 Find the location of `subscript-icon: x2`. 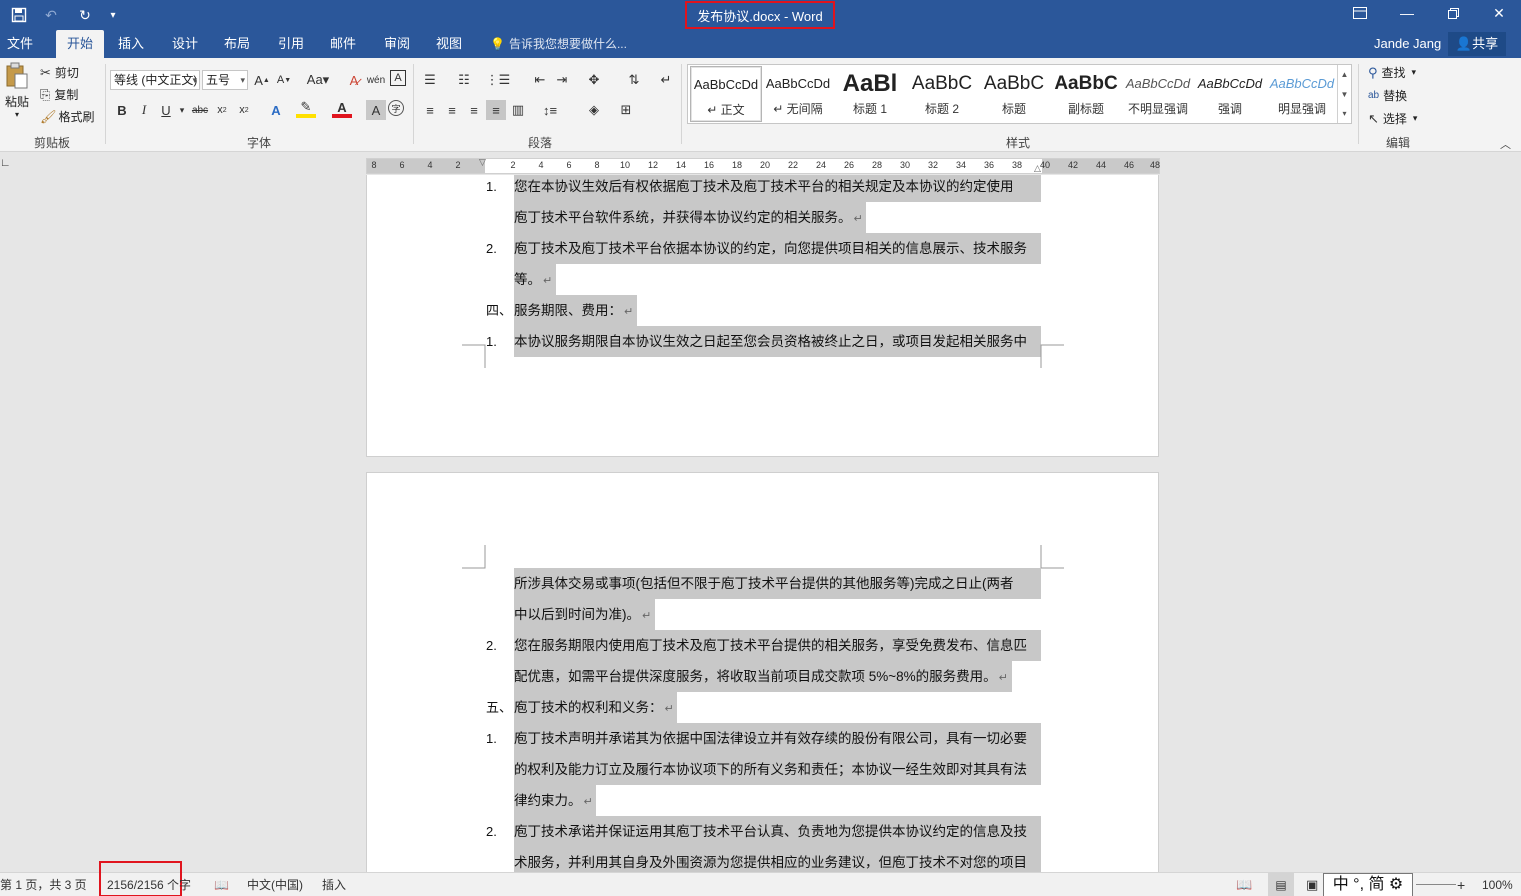

subscript-icon: x2 is located at coordinates (222, 110).